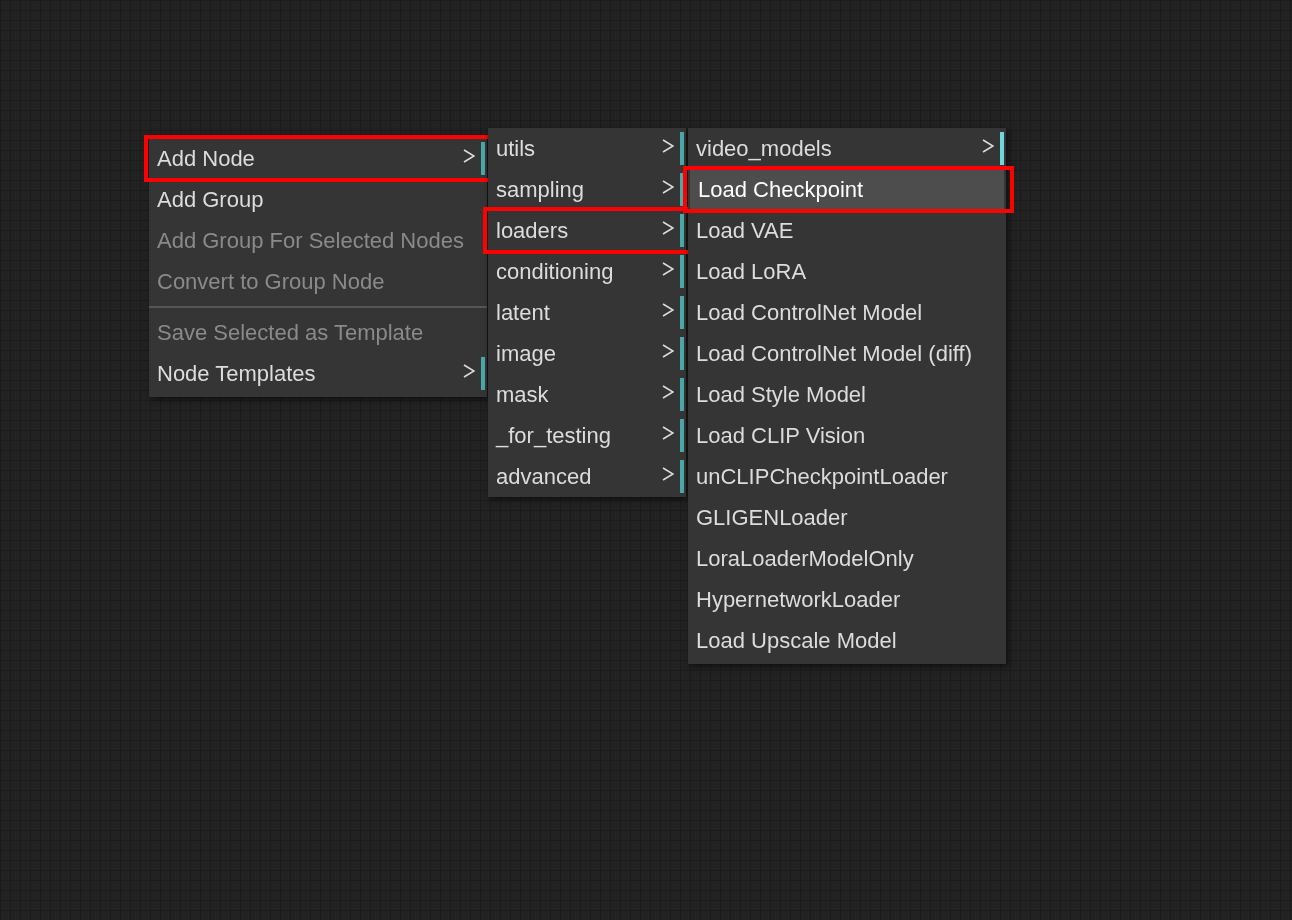 This screenshot has height=920, width=1292. Describe the element at coordinates (847, 435) in the screenshot. I see `menu-item: Load CLIP Vision` at that location.